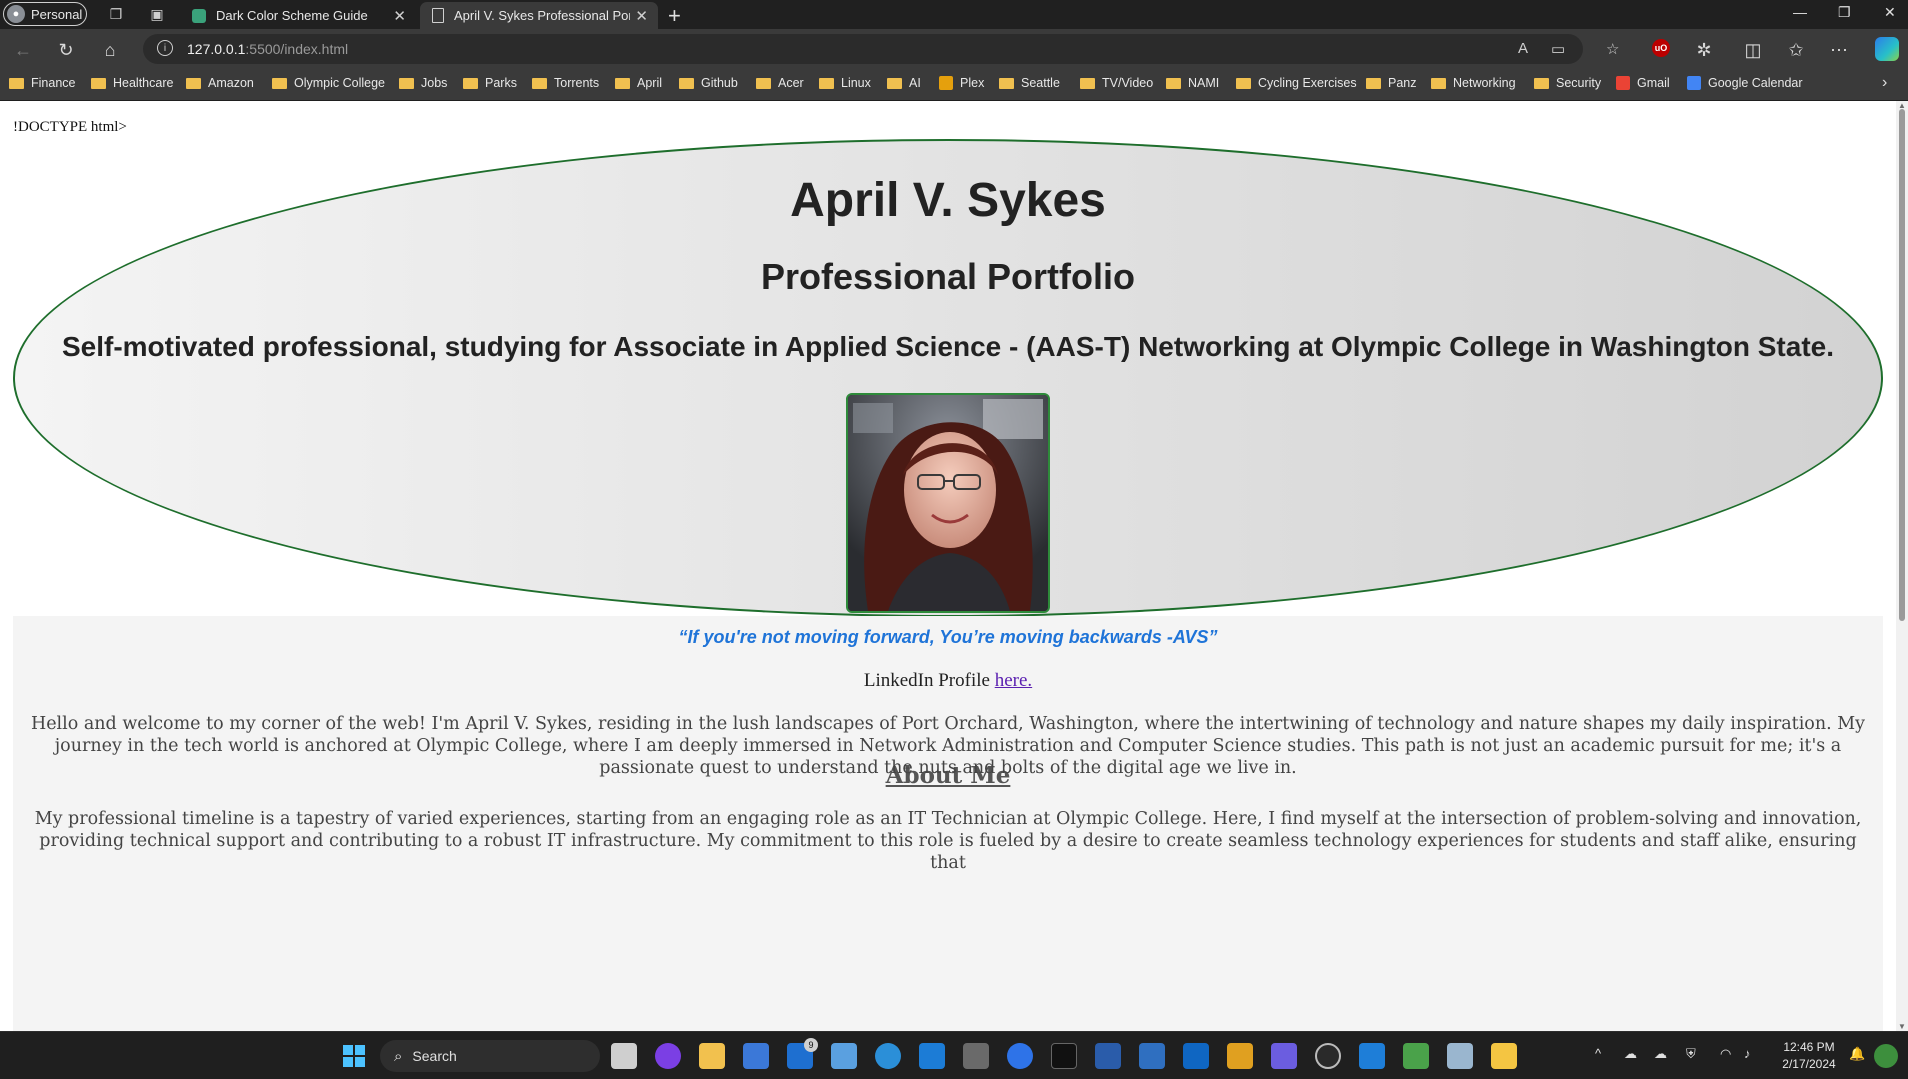  Describe the element at coordinates (674, 16) in the screenshot. I see `new-tab-icon: +` at that location.